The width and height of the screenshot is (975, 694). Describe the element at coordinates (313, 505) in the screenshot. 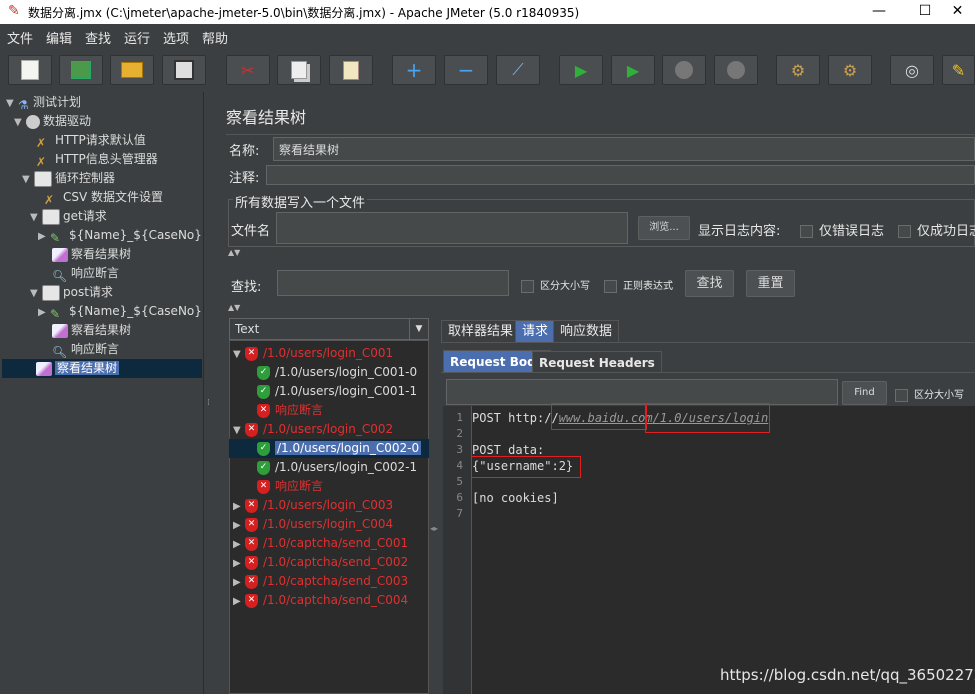

I see `result-item: ▶ ✕/1.0/users/login_C003` at that location.